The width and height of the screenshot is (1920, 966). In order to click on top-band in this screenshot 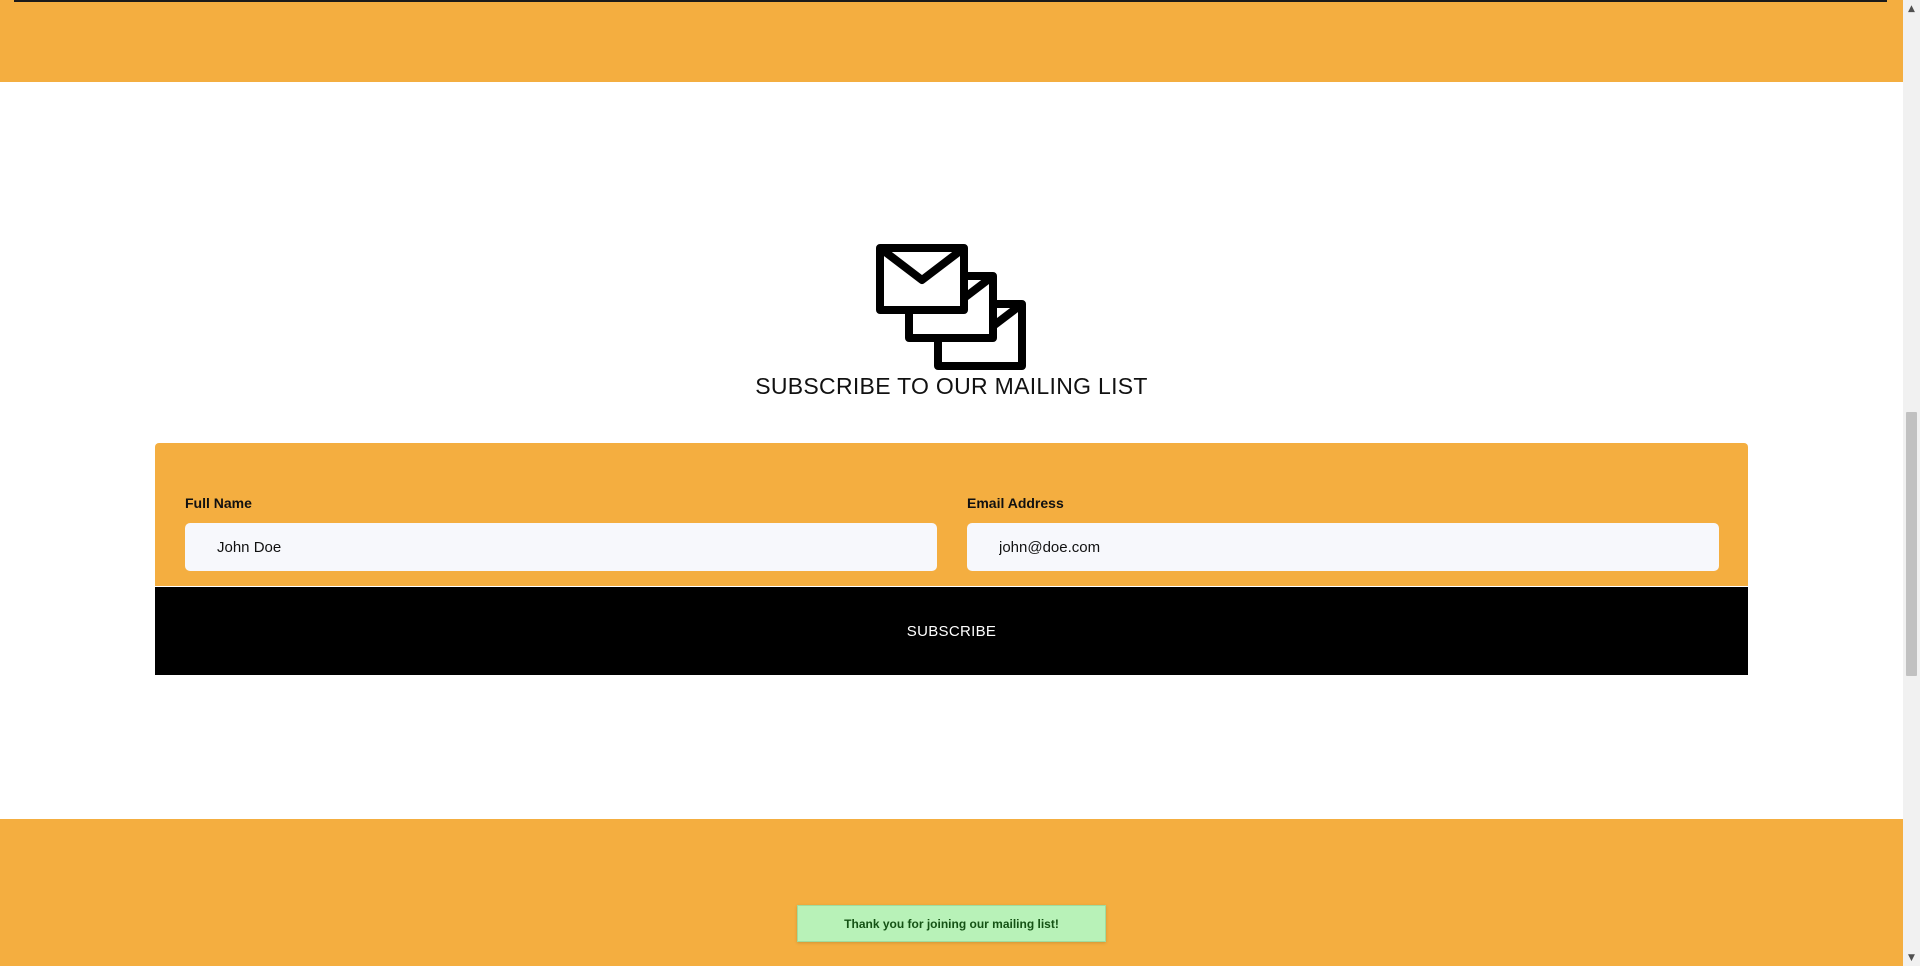, I will do `click(951, 41)`.